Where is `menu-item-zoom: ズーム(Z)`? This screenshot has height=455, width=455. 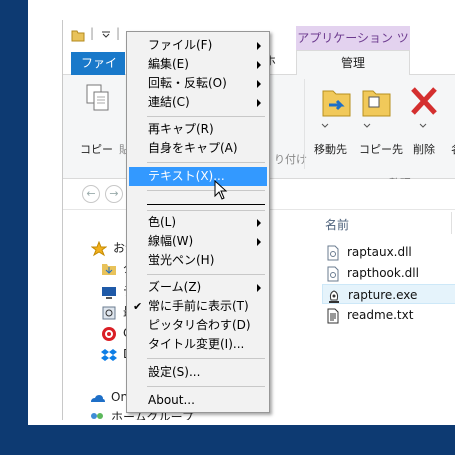
menu-item-zoom: ズーム(Z) is located at coordinates (198, 287).